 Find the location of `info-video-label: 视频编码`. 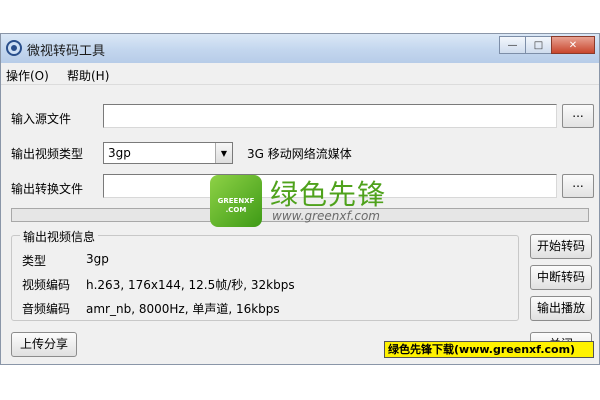

info-video-label: 视频编码 is located at coordinates (46, 285).